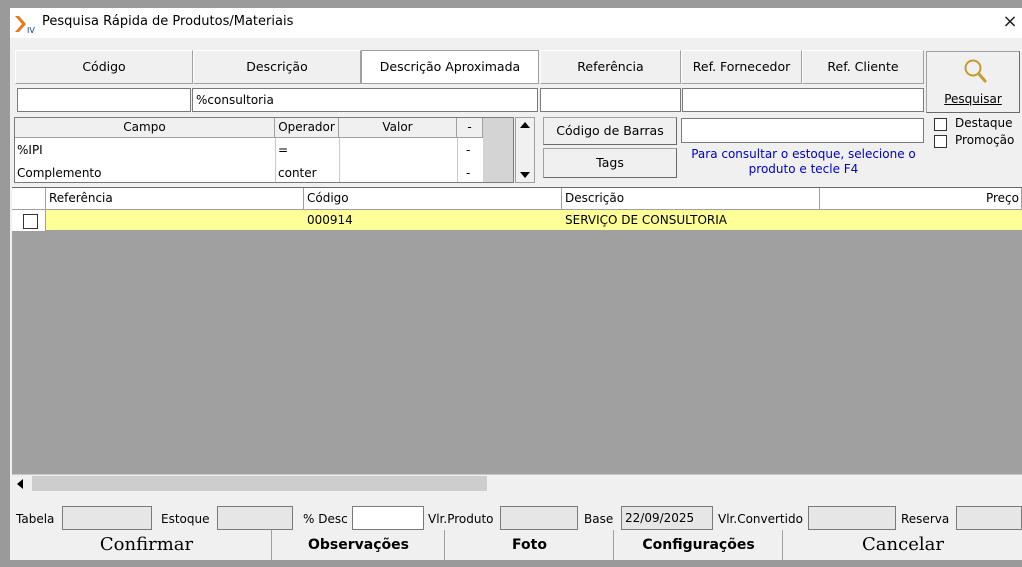 This screenshot has height=567, width=1022. Describe the element at coordinates (104, 67) in the screenshot. I see `tab-codigo: Código` at that location.